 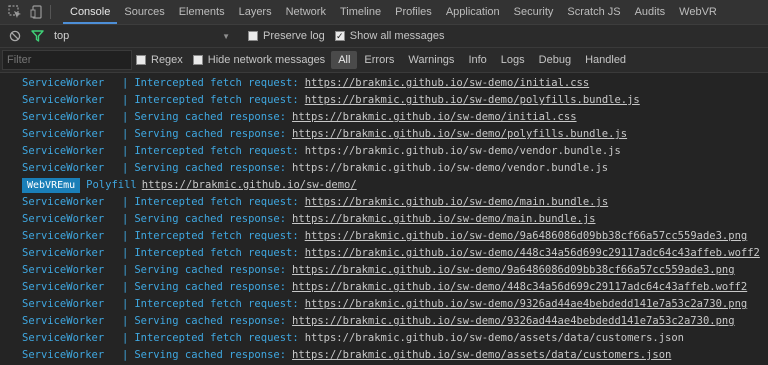 What do you see at coordinates (534, 12) in the screenshot?
I see `tab-security: Security` at bounding box center [534, 12].